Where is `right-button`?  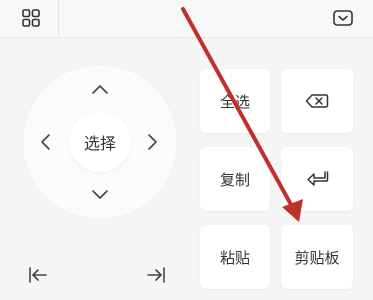 right-button is located at coordinates (153, 142).